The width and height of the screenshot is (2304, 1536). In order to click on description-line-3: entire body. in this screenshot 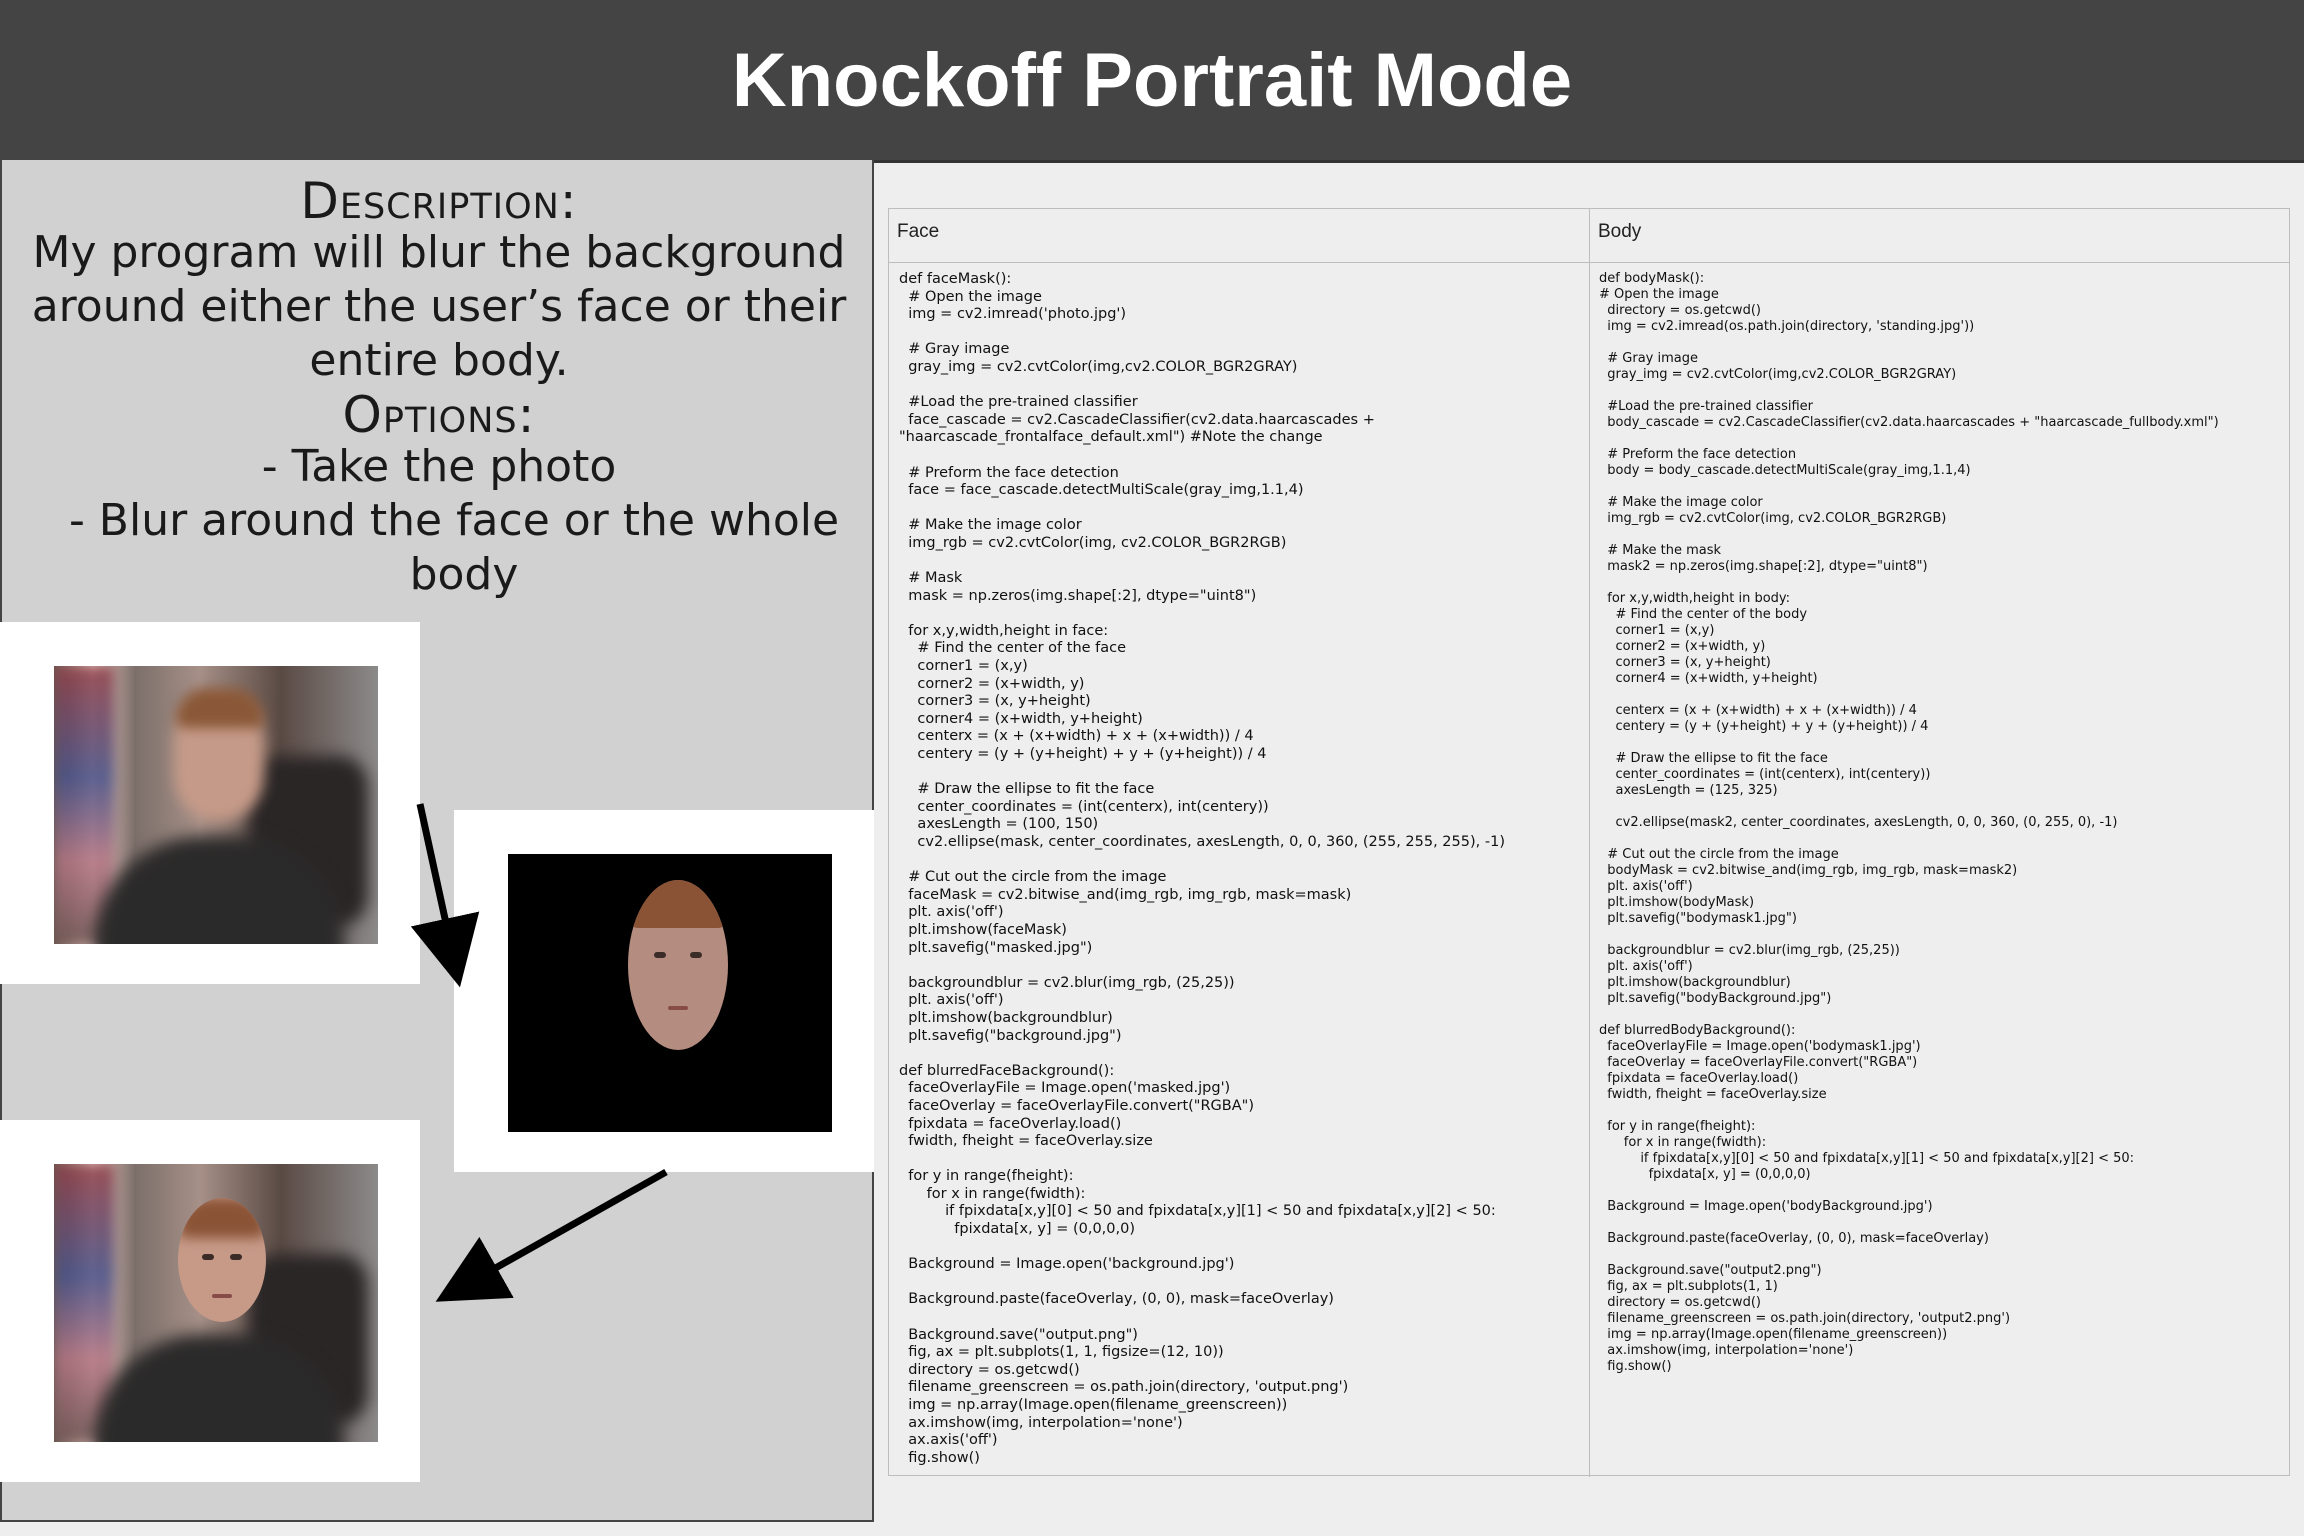, I will do `click(439, 360)`.